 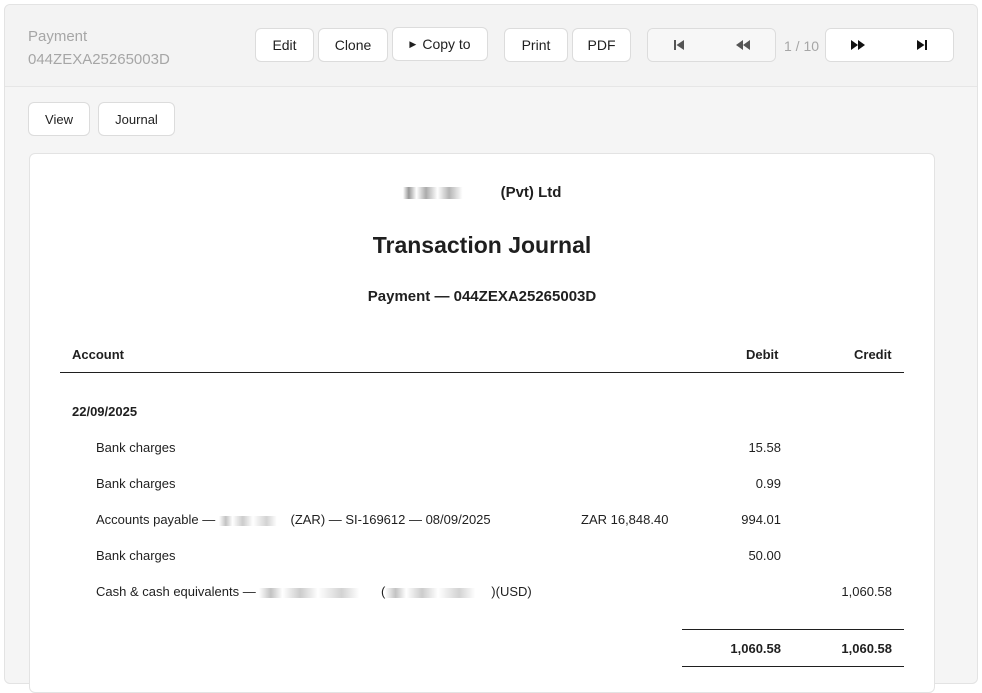 What do you see at coordinates (762, 354) in the screenshot?
I see `column-header-debit: Debit` at bounding box center [762, 354].